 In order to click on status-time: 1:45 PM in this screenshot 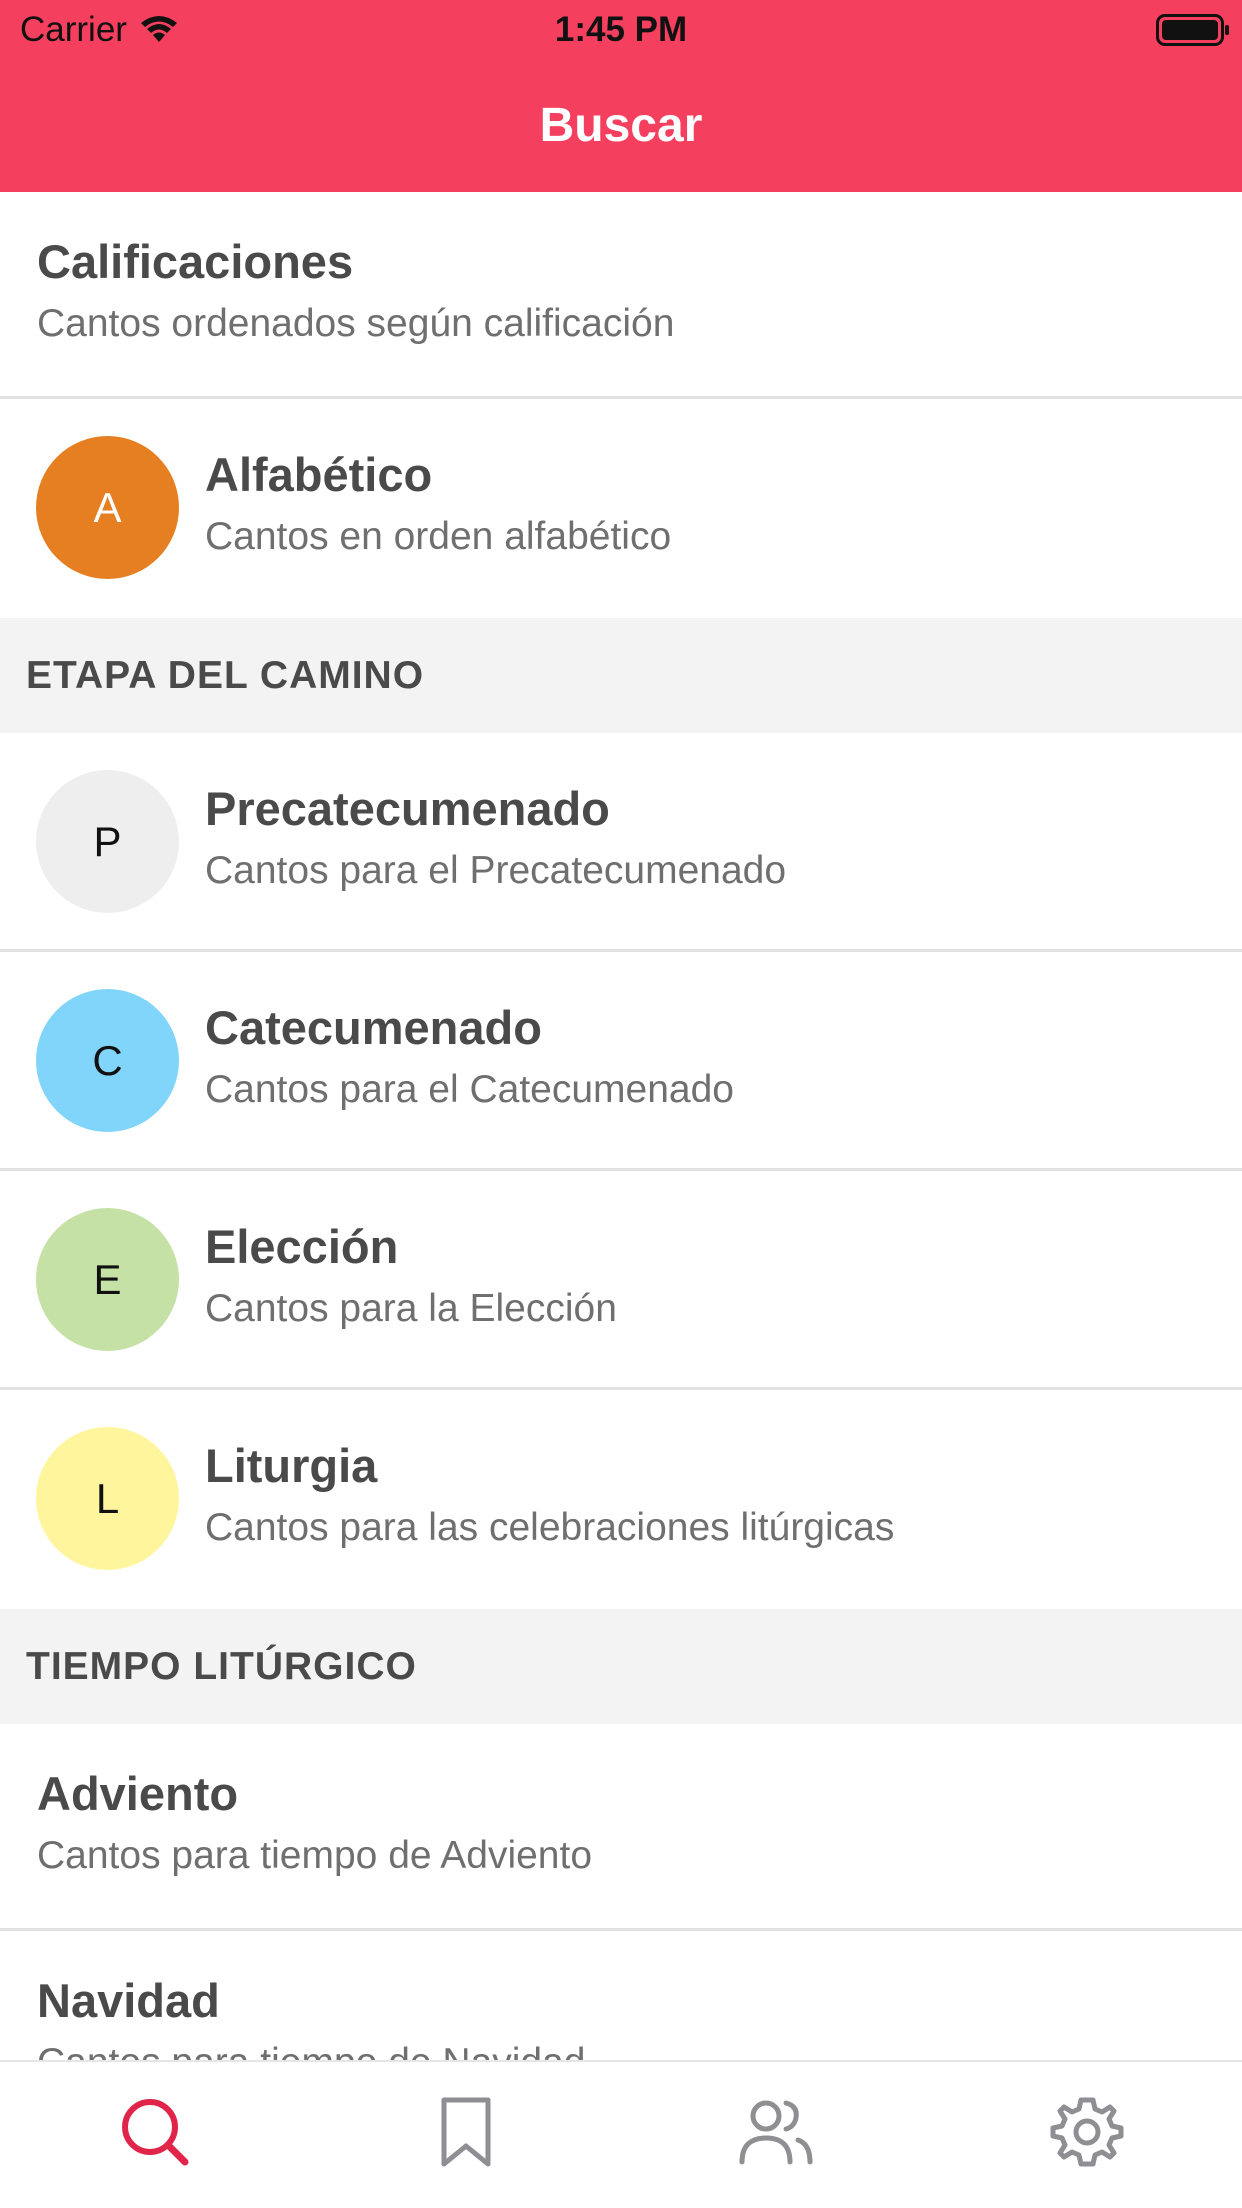, I will do `click(621, 29)`.